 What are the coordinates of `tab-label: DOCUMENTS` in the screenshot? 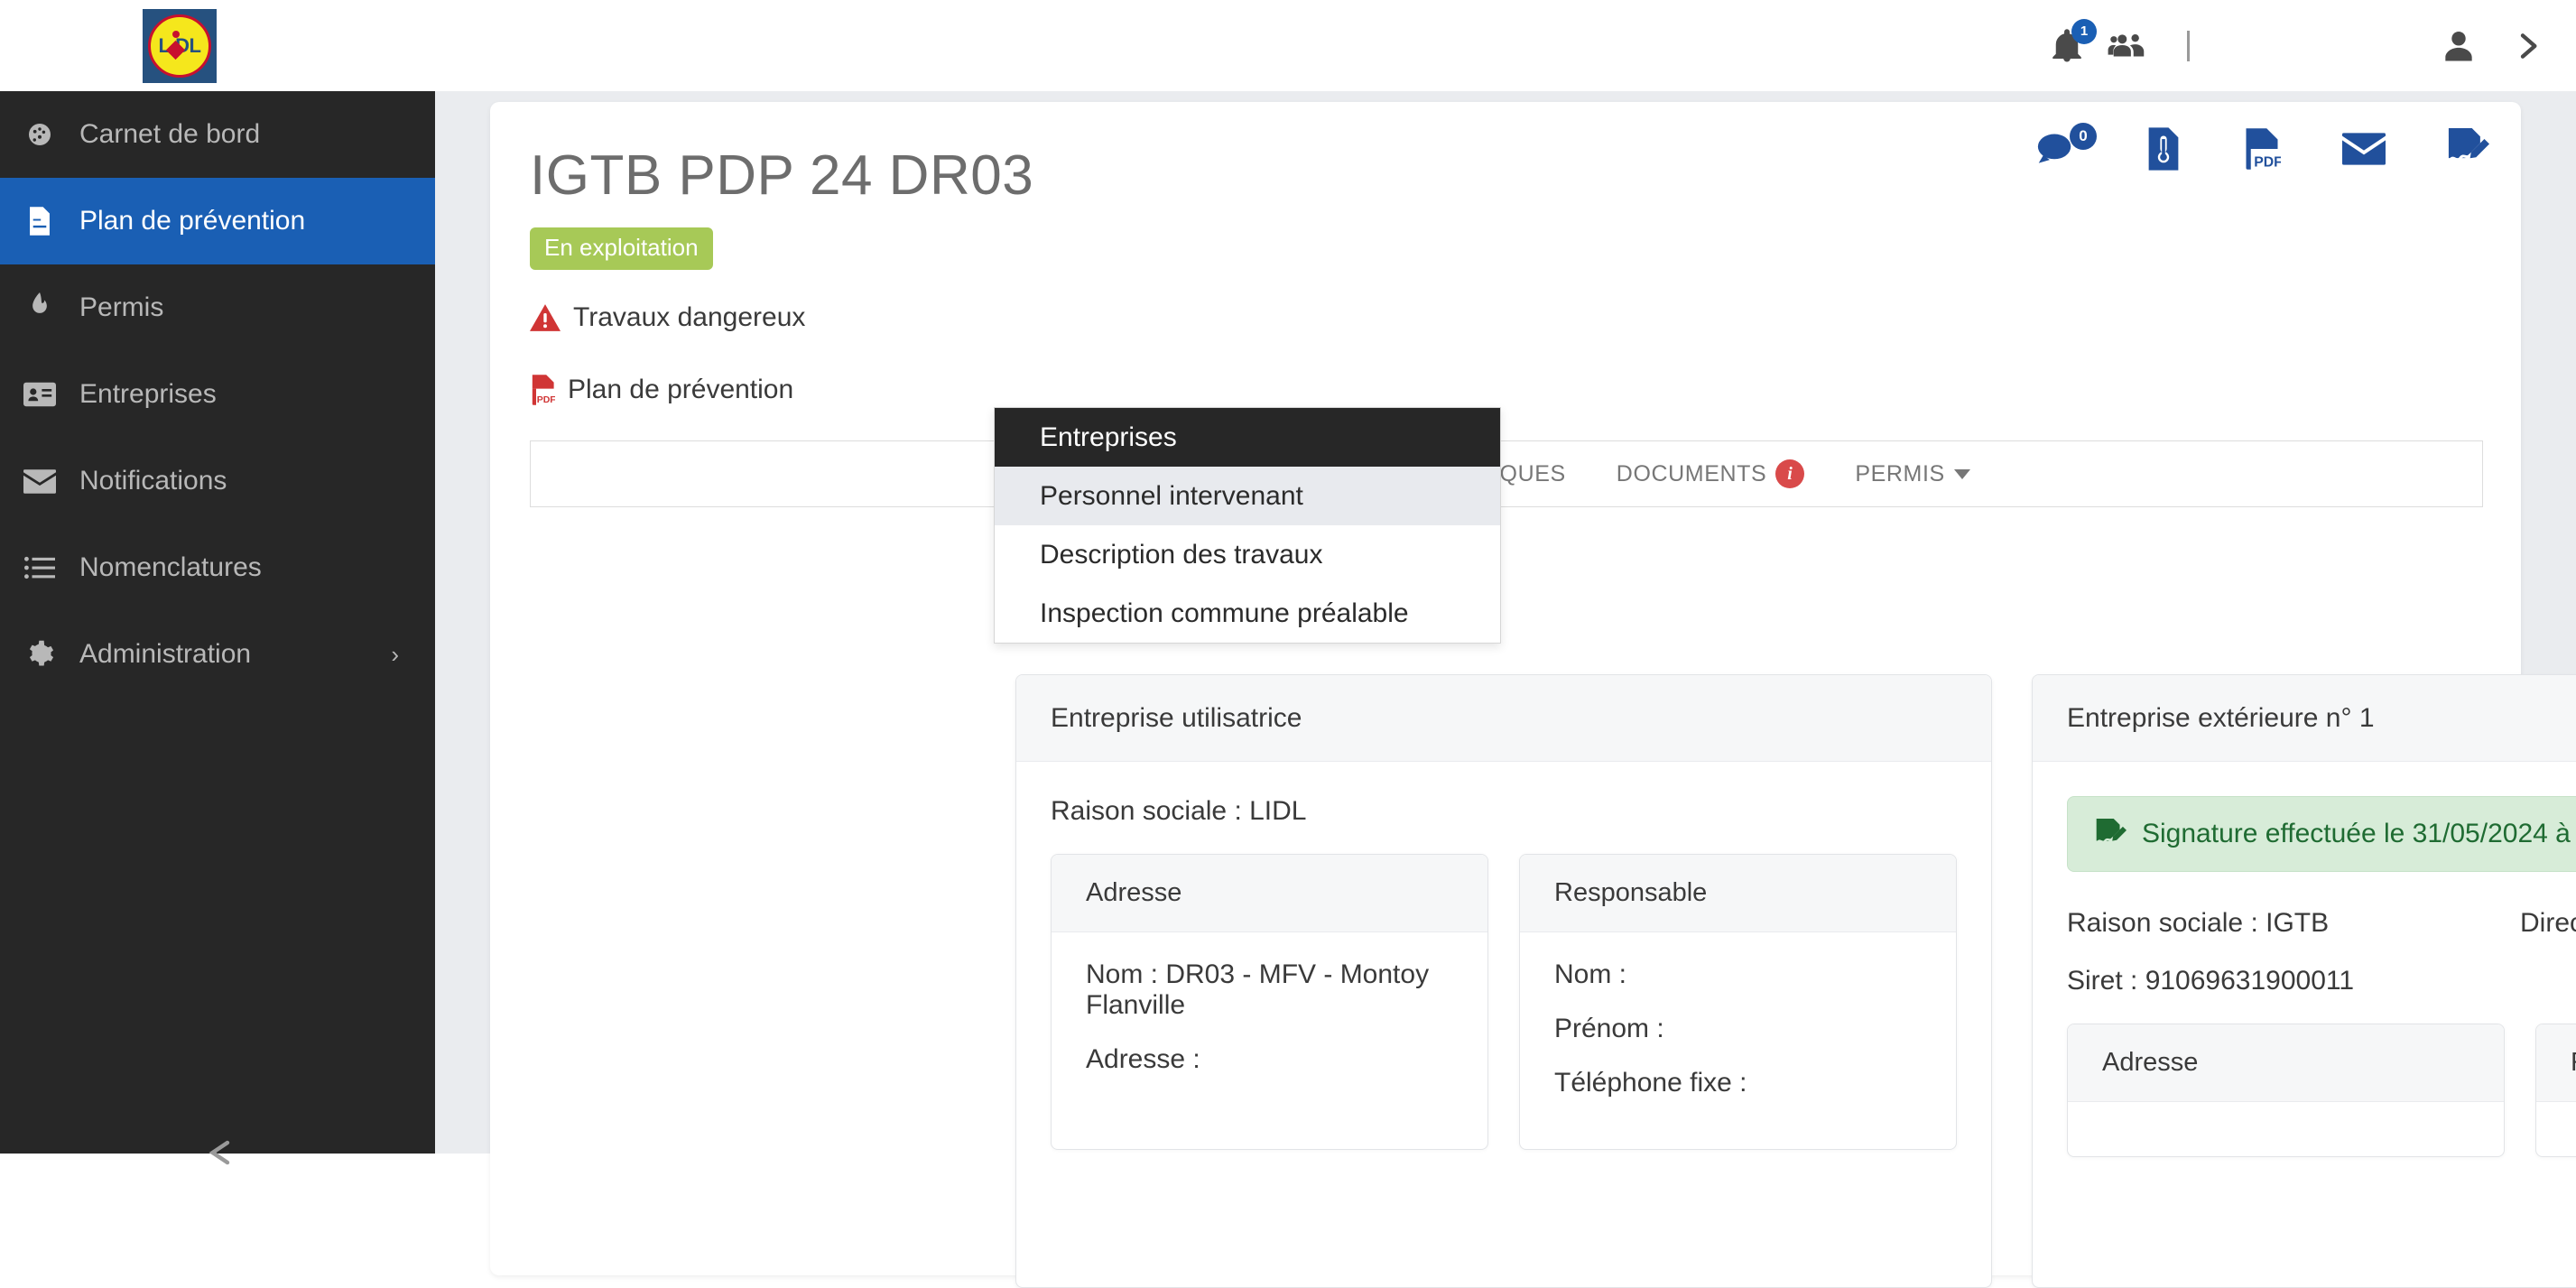 It's located at (1692, 473).